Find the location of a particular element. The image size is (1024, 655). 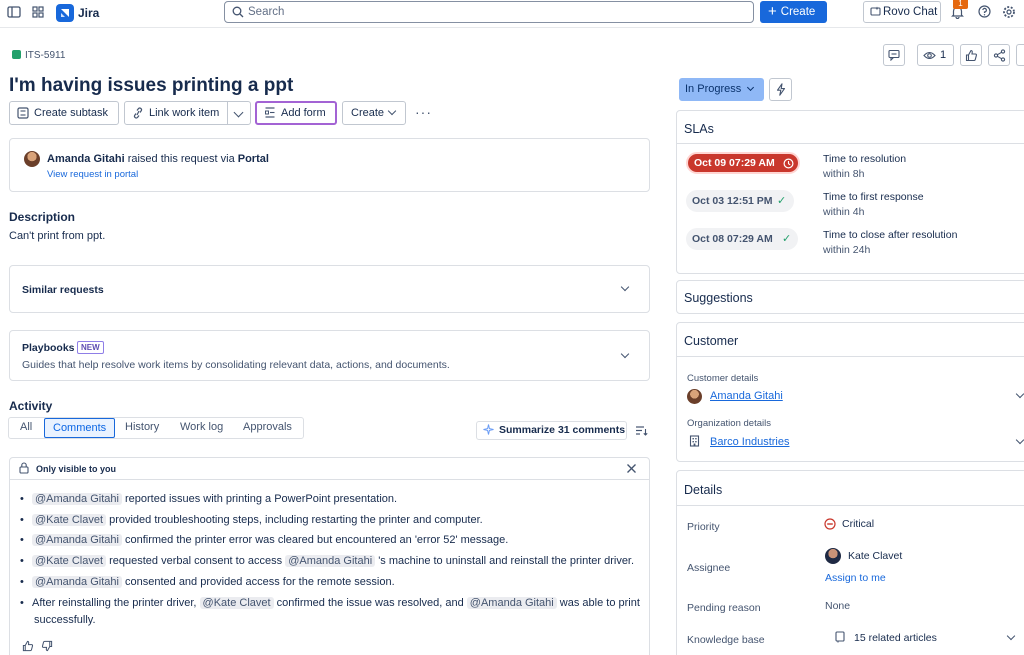

jira-logo-icon is located at coordinates (65, 13).